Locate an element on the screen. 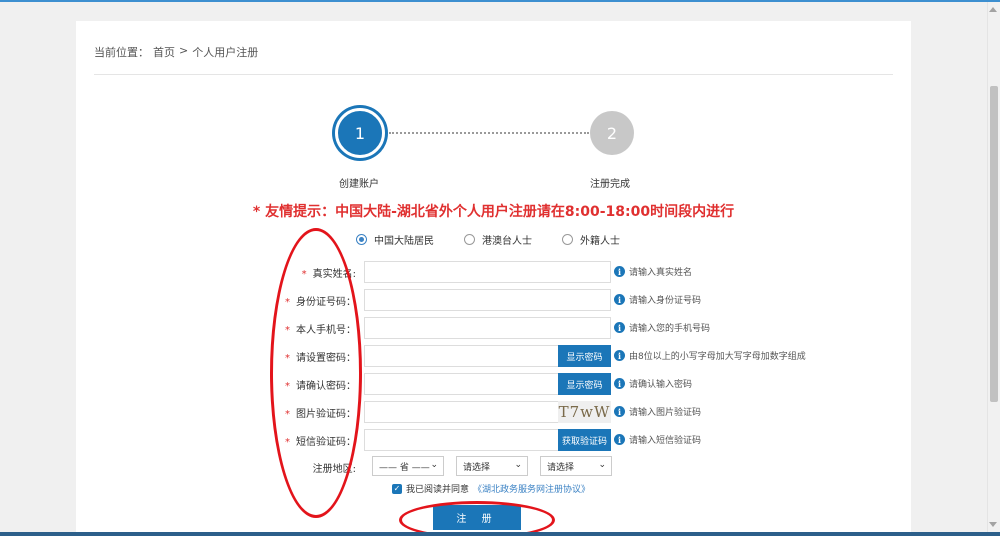 Image resolution: width=1000 pixels, height=536 pixels. city-value: 请选择 is located at coordinates (477, 467).